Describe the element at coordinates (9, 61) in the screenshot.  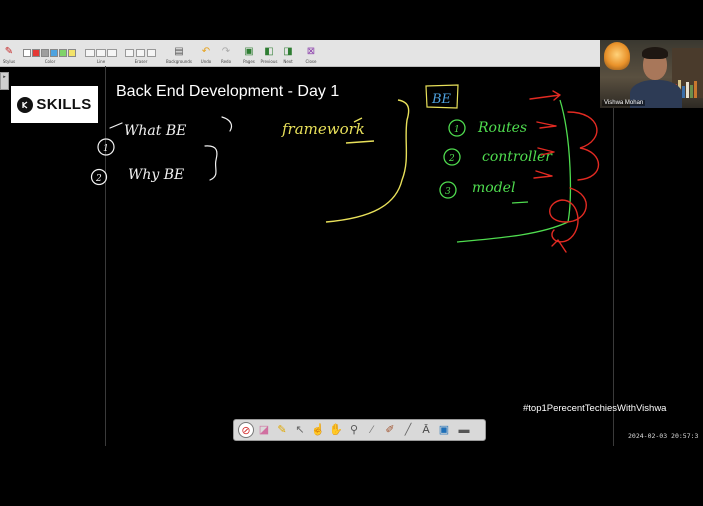
I see `toolbar-label-stylus: Stylus` at that location.